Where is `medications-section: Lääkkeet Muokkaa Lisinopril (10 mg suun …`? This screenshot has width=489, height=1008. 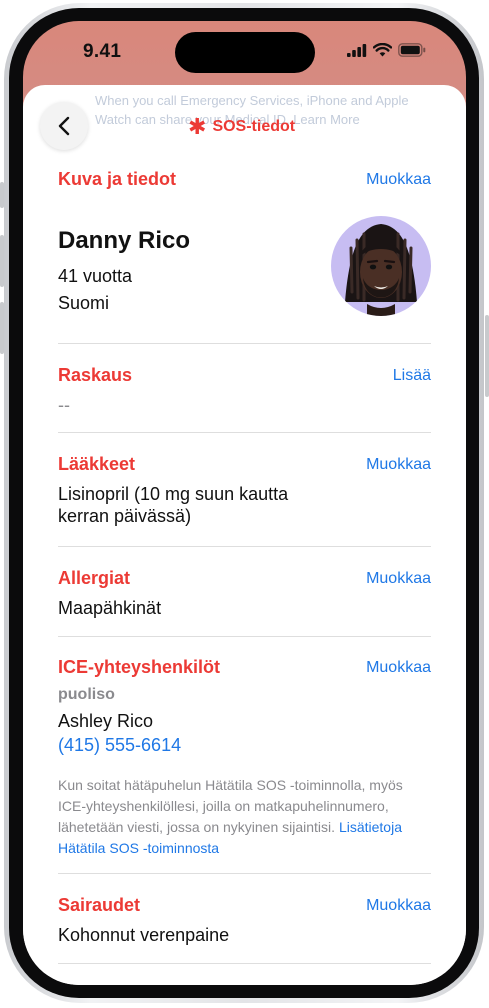
medications-section: Lääkkeet Muokkaa Lisinopril (10 mg suun … is located at coordinates (244, 491).